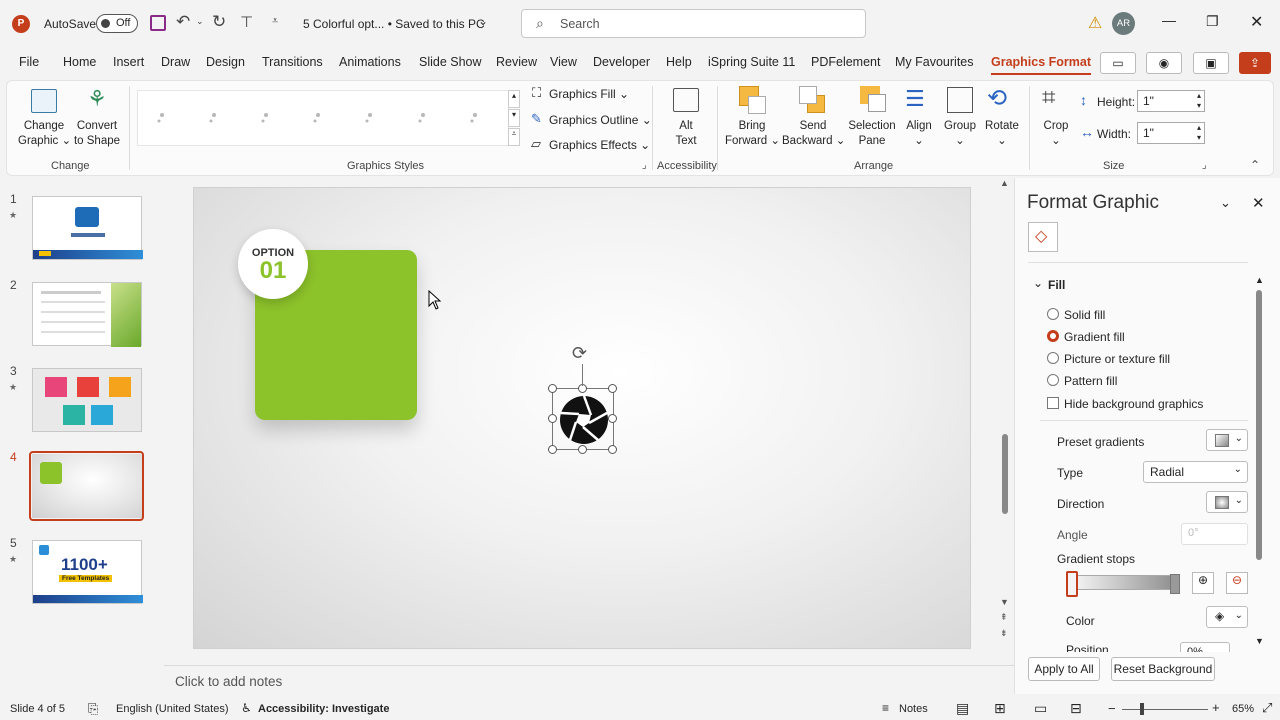 Image resolution: width=1280 pixels, height=720 pixels. What do you see at coordinates (1002, 134) in the screenshot?
I see `rotate-button: Rotate ⌄` at bounding box center [1002, 134].